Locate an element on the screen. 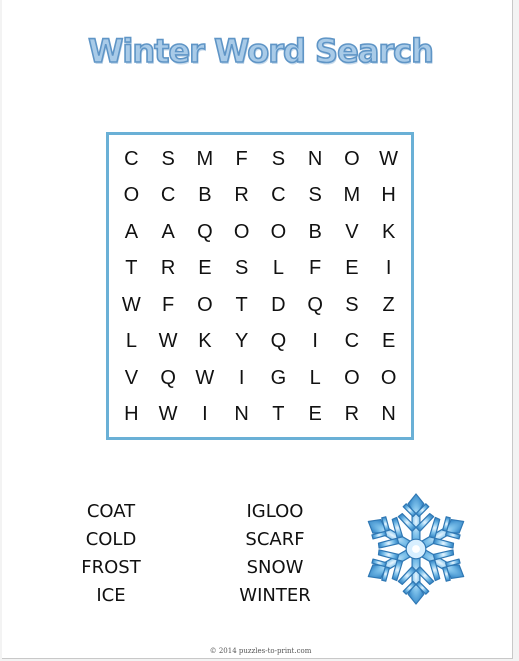  word-list-item: SNOW is located at coordinates (275, 567).